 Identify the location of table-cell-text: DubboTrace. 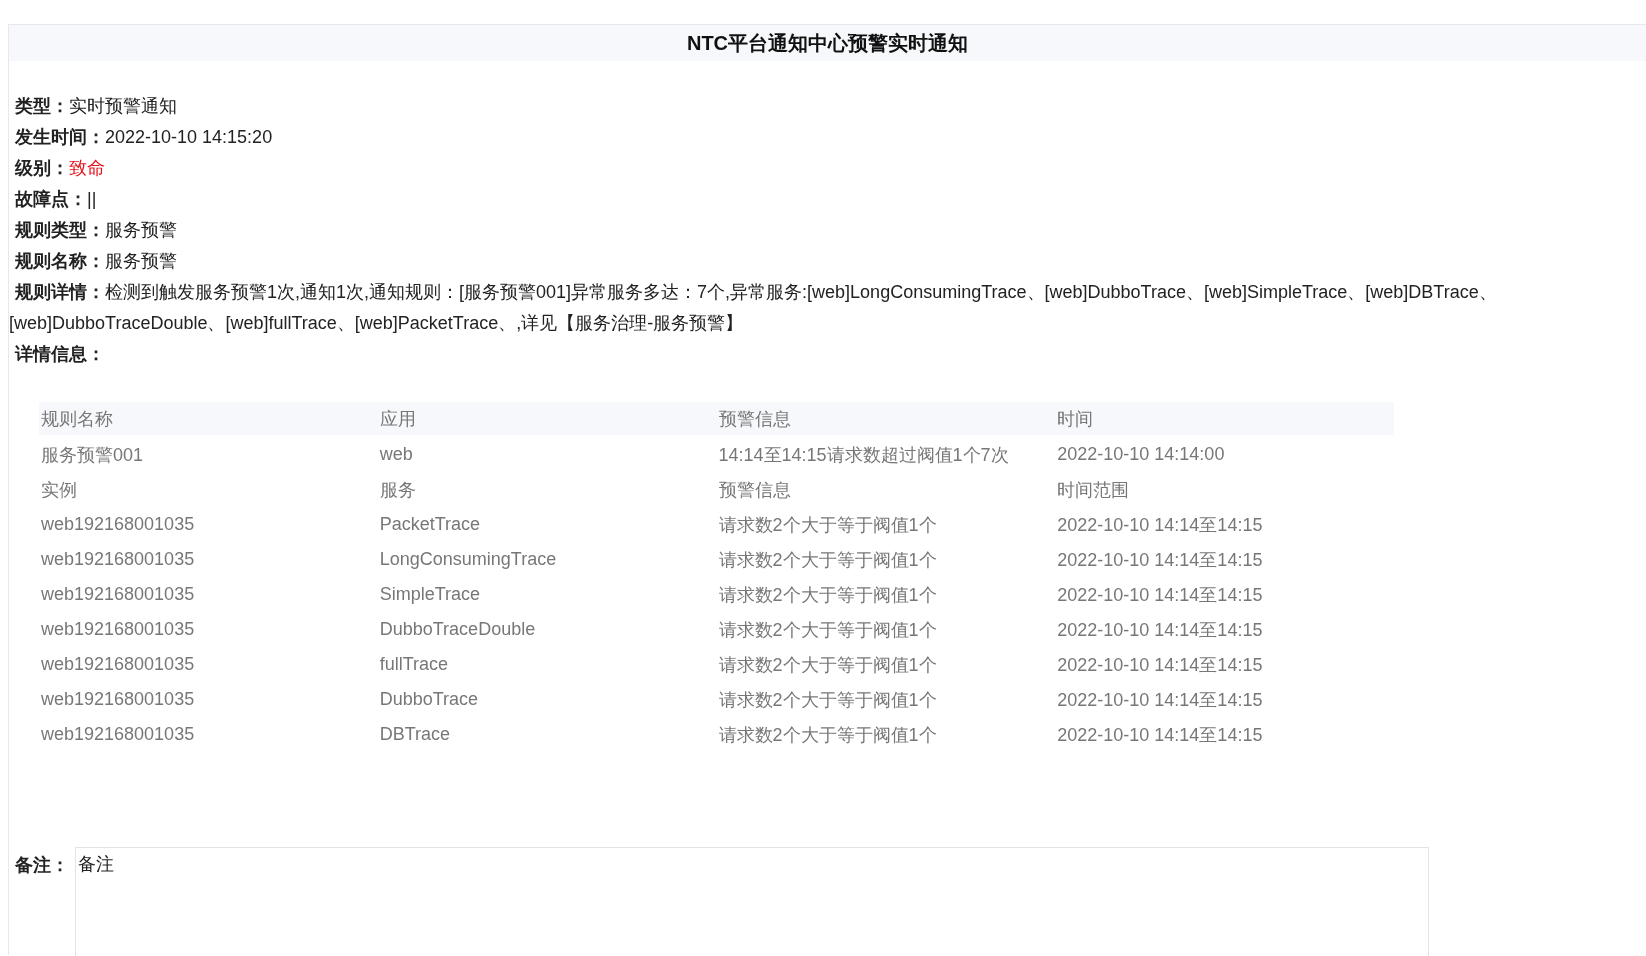
(429, 699).